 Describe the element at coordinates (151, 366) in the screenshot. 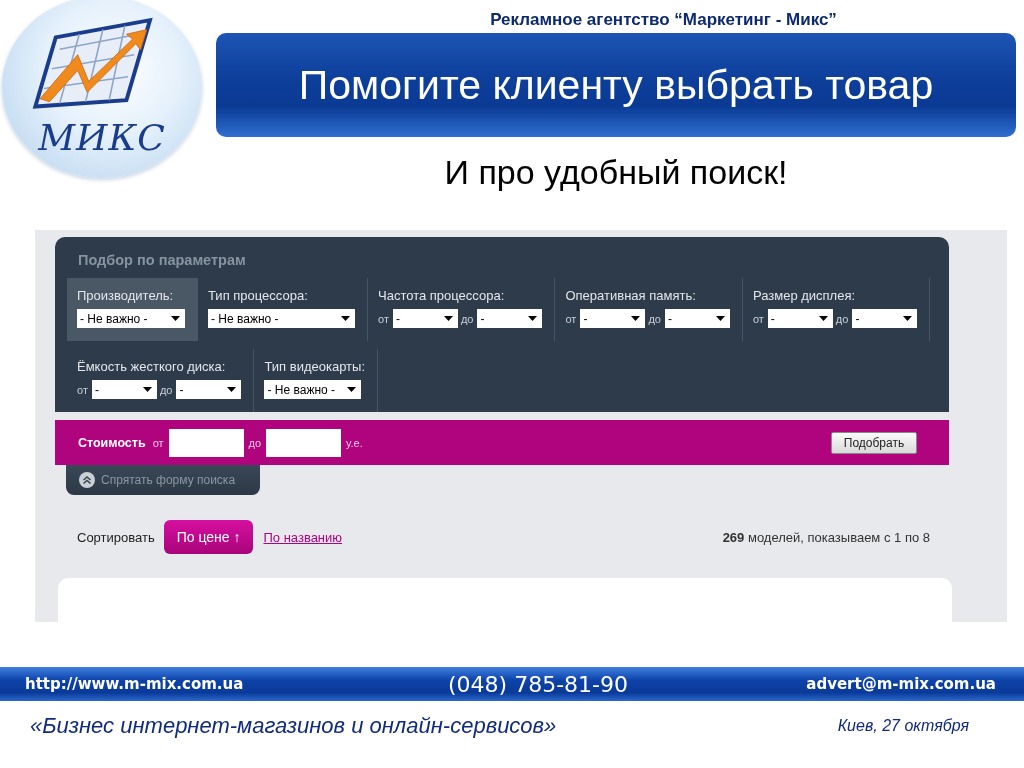

I see `filter-label: Ёмкость жесткого диска:` at that location.